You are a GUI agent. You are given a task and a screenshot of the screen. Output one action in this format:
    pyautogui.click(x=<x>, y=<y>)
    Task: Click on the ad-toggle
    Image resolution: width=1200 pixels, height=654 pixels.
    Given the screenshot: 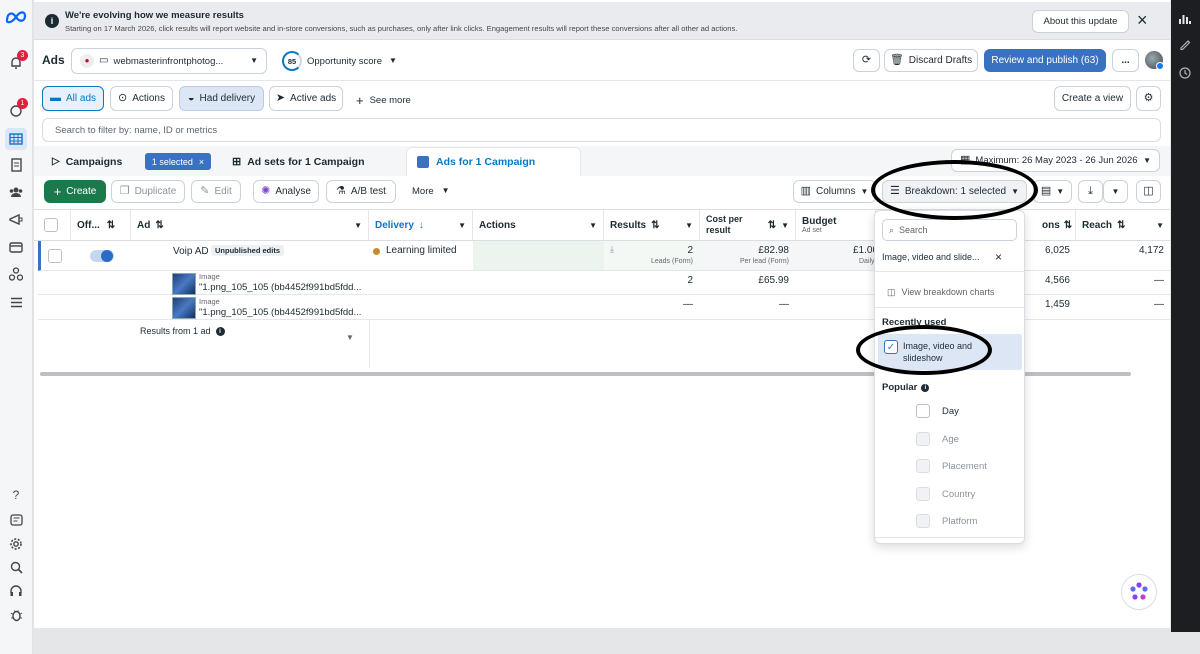 What is the action you would take?
    pyautogui.click(x=102, y=256)
    